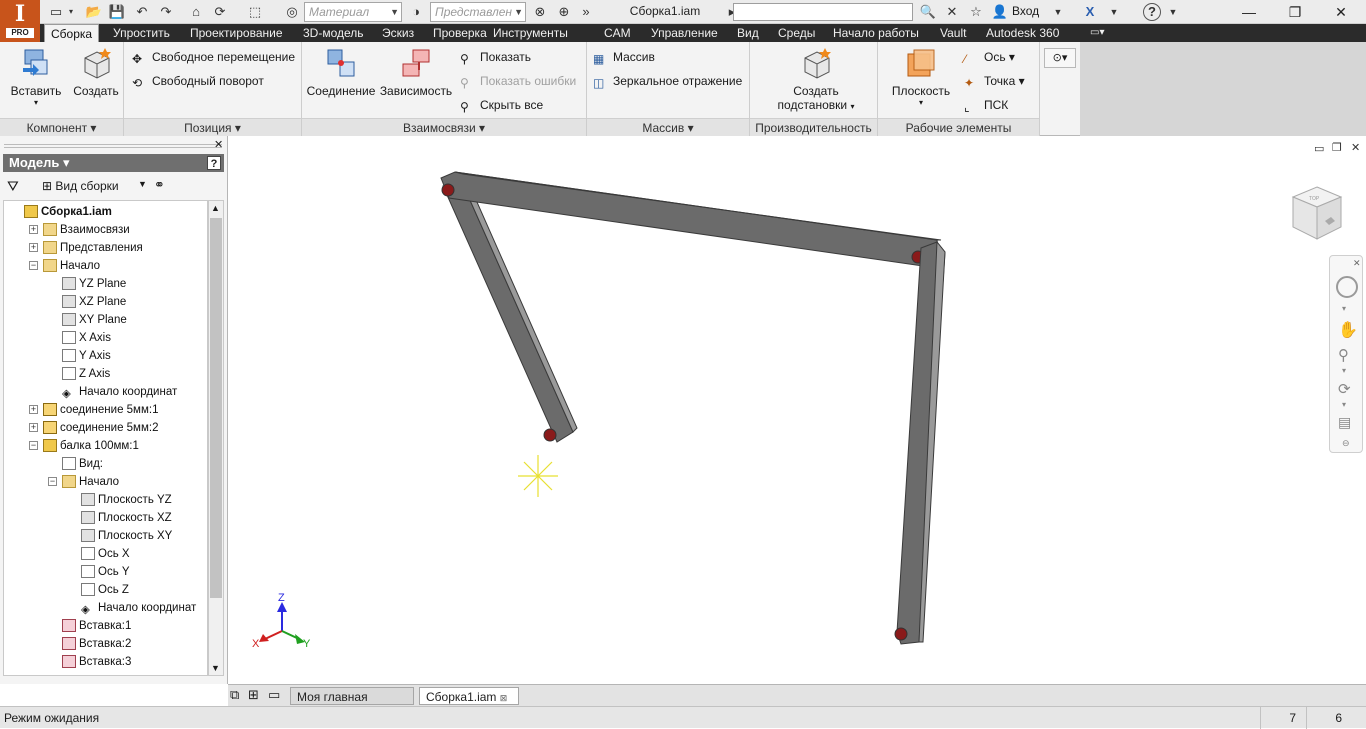 The width and height of the screenshot is (1366, 729). What do you see at coordinates (478, 12) in the screenshot?
I see `appearance-combo: Представлен ▼` at bounding box center [478, 12].